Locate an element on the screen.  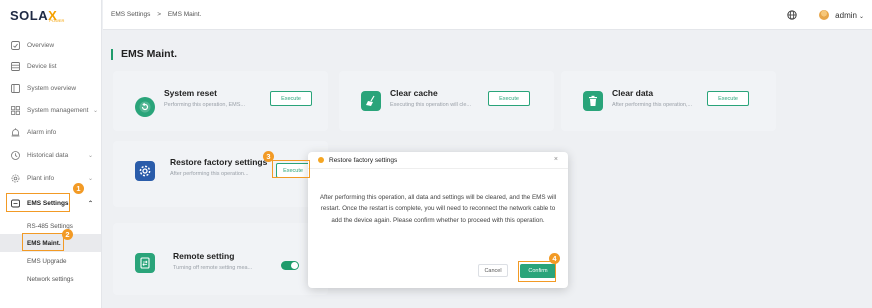
breadcrumb-parent: EMS Settings is located at coordinates (130, 14).